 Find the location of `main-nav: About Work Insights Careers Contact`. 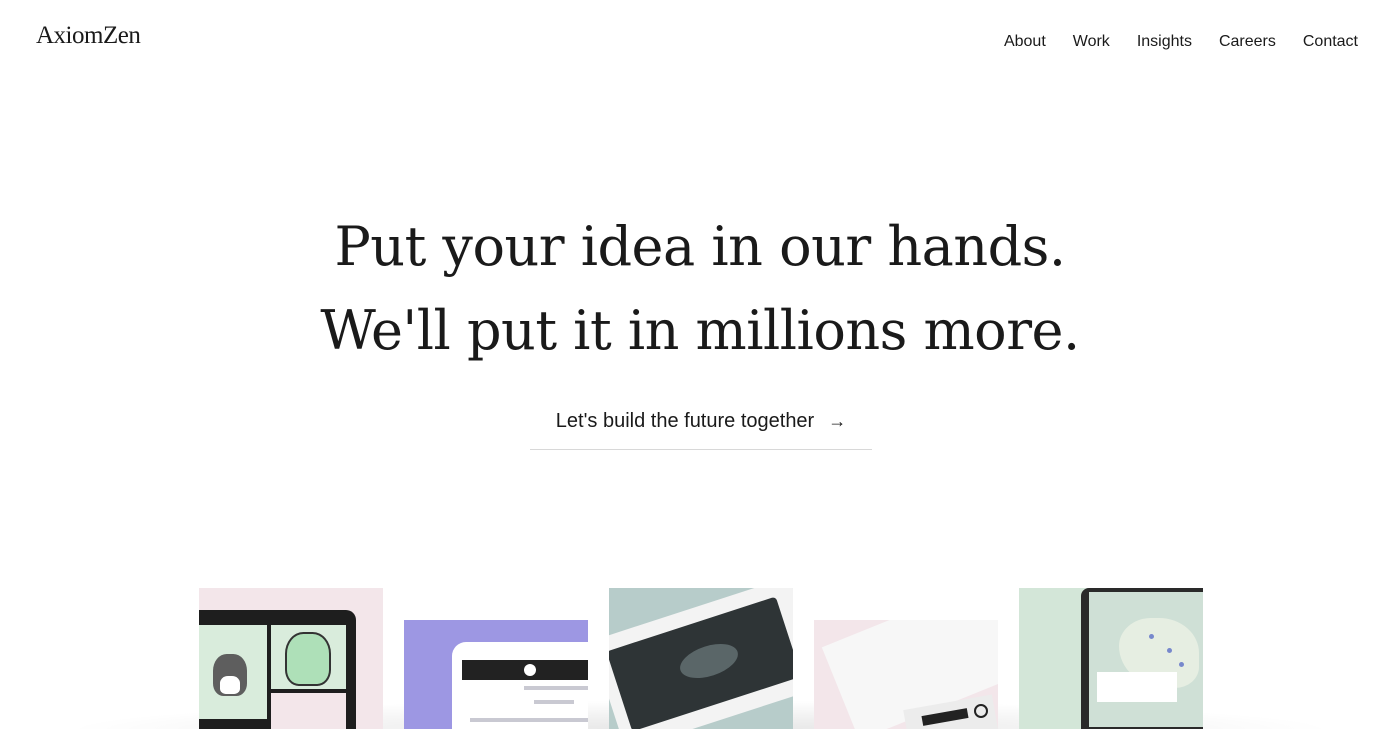

main-nav: About Work Insights Careers Contact is located at coordinates (1181, 42).